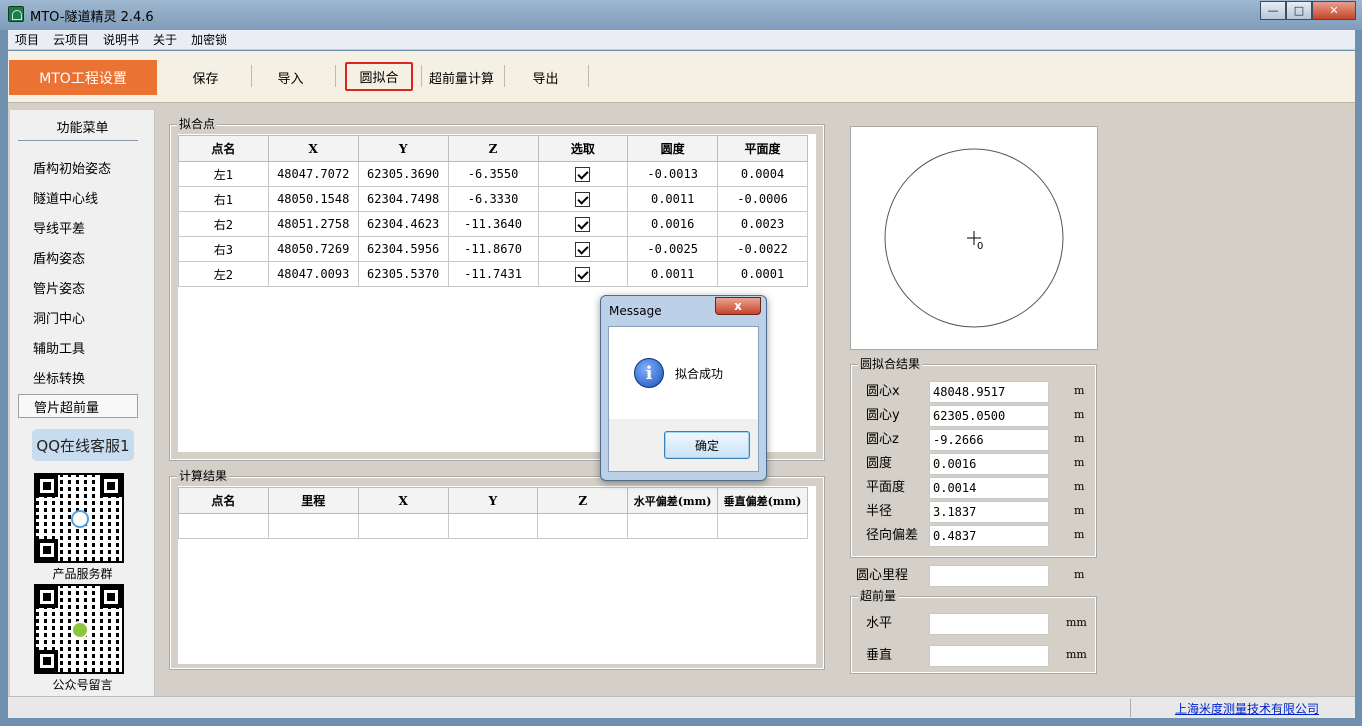  I want to click on project-settings-button: MTO工程设置, so click(83, 77).